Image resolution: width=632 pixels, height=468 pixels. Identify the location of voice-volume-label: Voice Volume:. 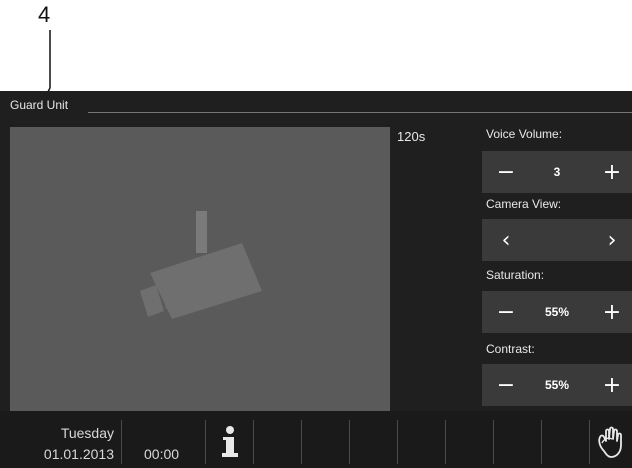
(524, 134).